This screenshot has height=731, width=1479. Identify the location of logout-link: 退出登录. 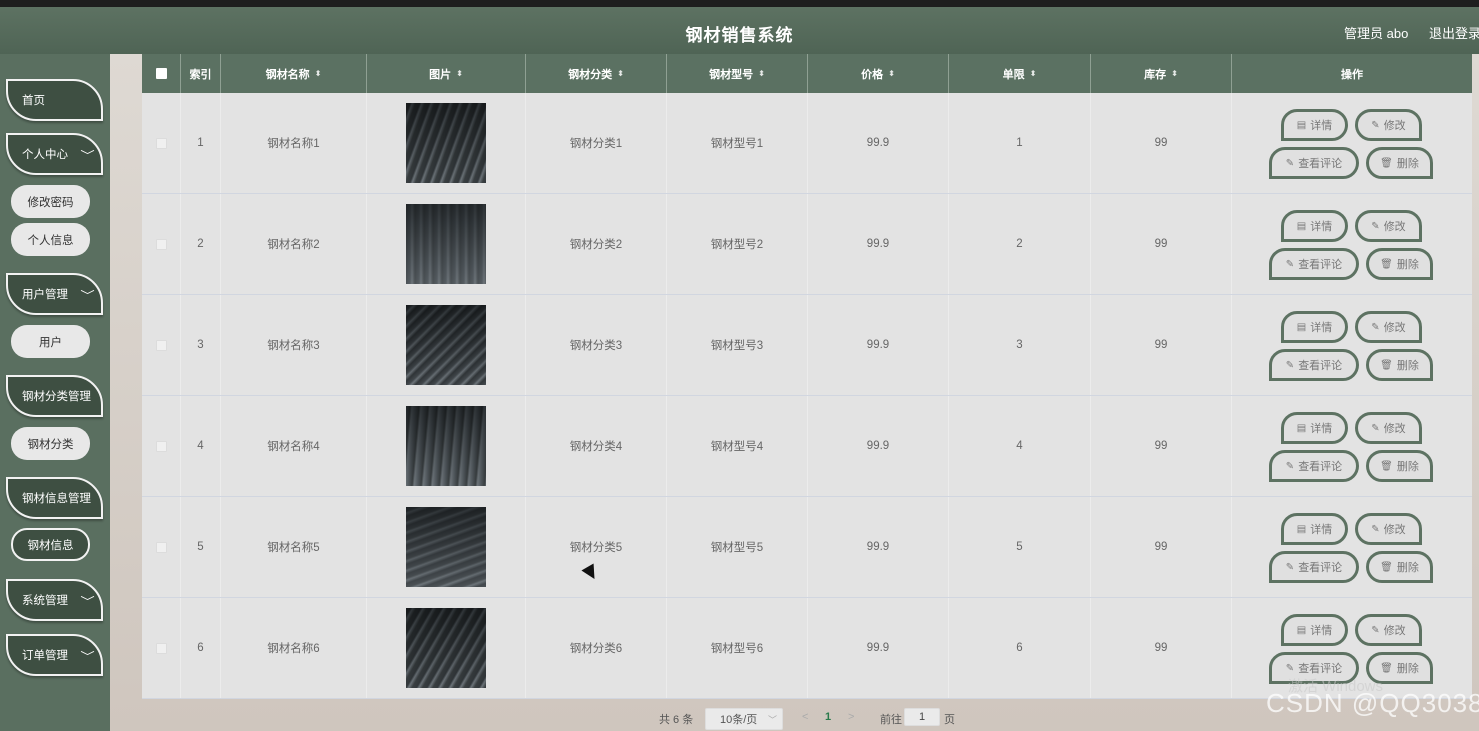
(1454, 32).